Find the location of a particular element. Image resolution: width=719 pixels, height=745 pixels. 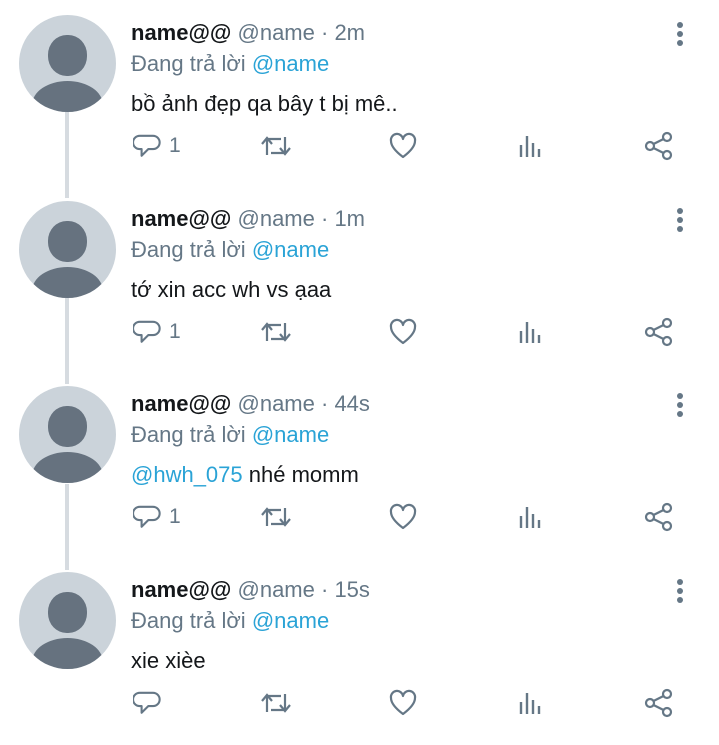

tweet-text-body: xie xièe is located at coordinates (168, 660).